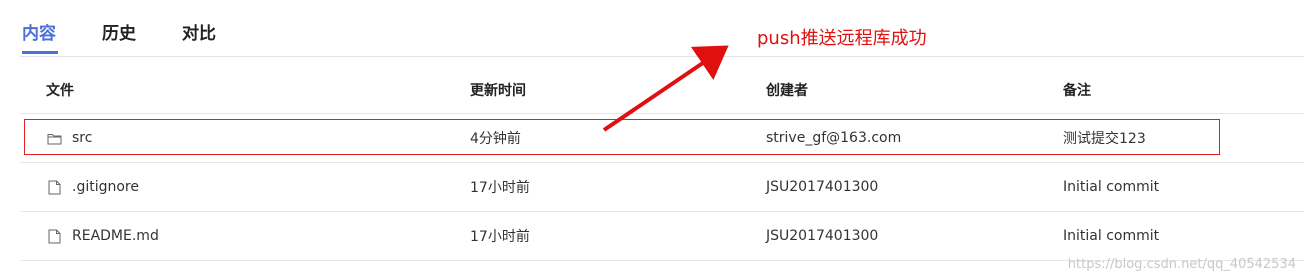 The image size is (1304, 280). Describe the element at coordinates (54, 138) in the screenshot. I see `folder-icon` at that location.